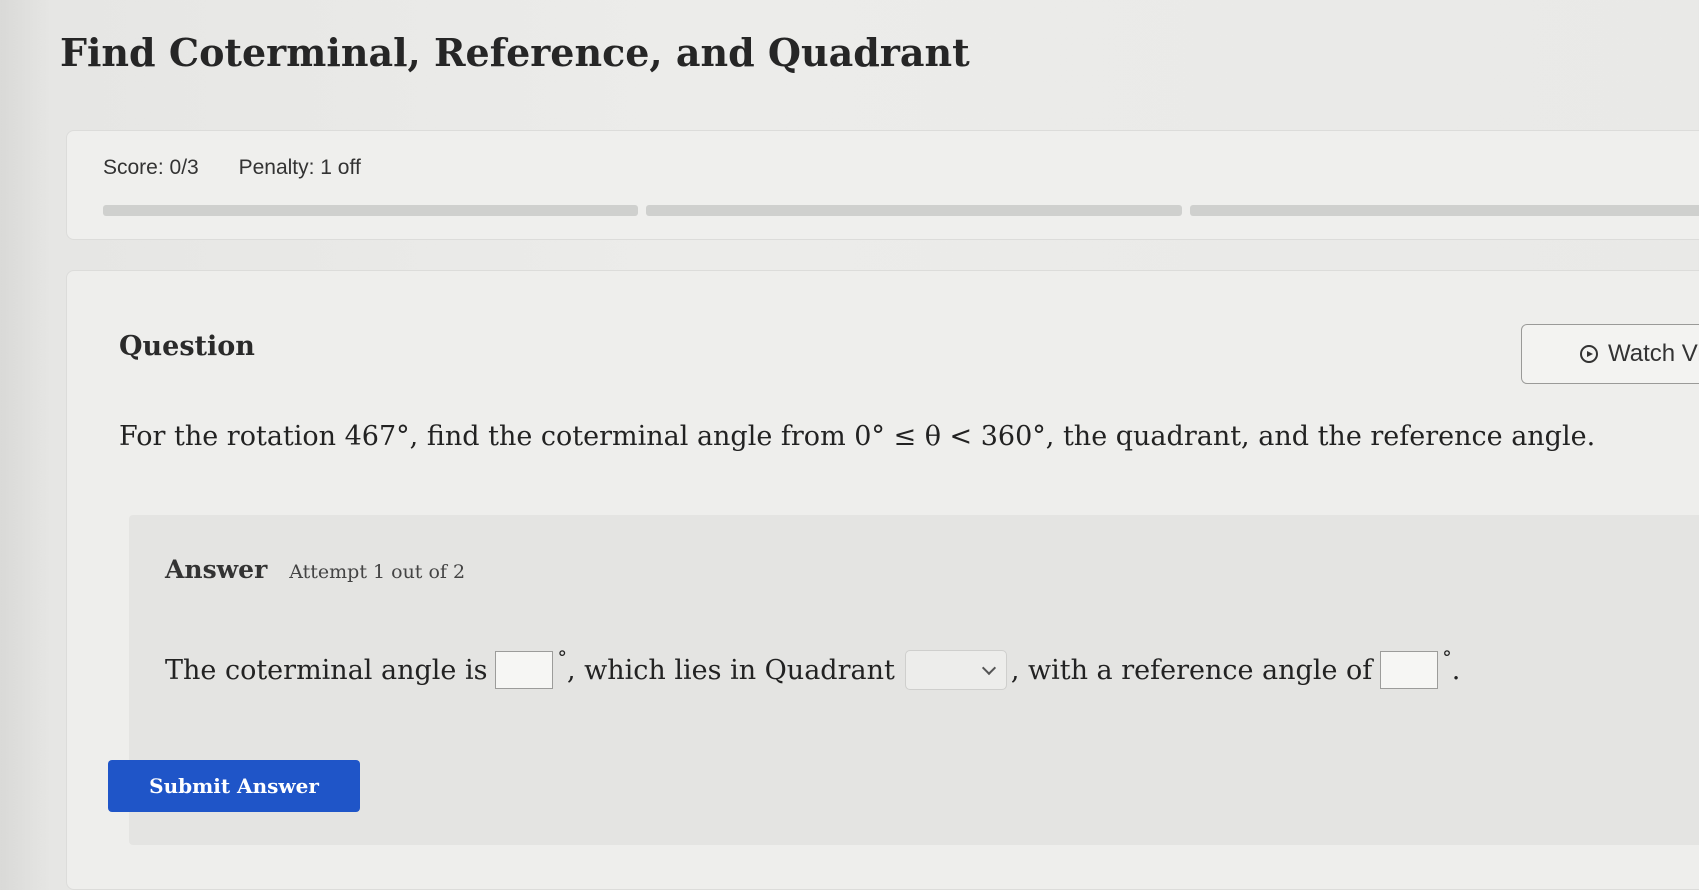 This screenshot has height=890, width=1699. Describe the element at coordinates (1653, 353) in the screenshot. I see `watch-video-label: Watch Vi` at that location.